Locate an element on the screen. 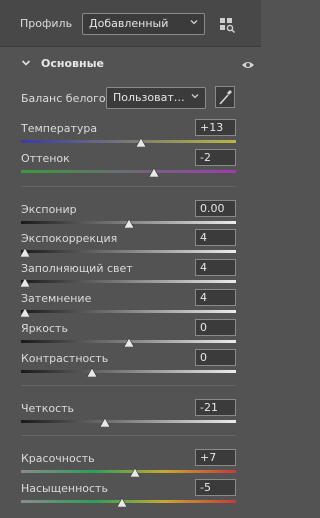  slider-label: Заполняющий свет is located at coordinates (77, 268).